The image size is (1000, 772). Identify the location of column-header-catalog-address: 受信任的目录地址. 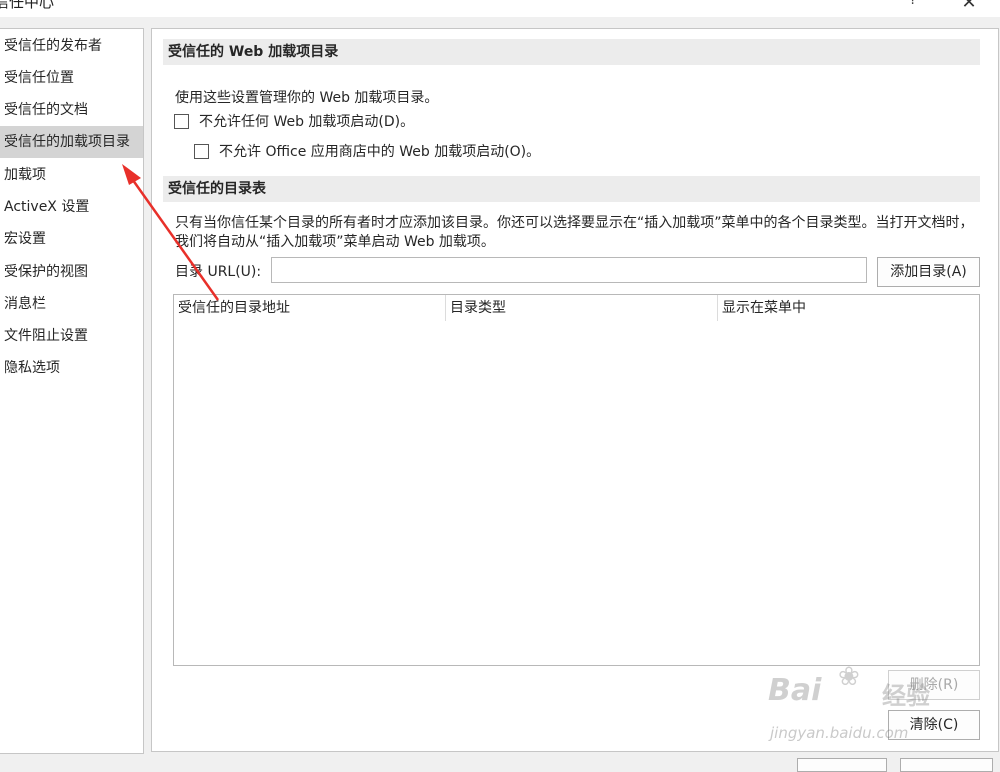
(310, 308).